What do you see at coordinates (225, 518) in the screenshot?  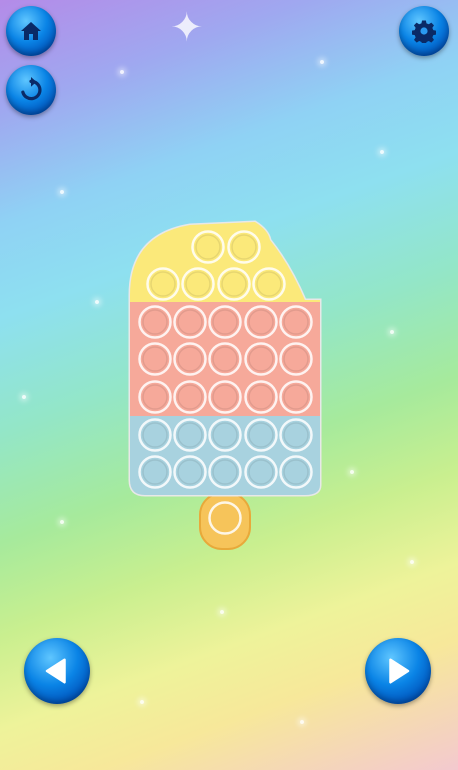 I see `pop-bubble-stick` at bounding box center [225, 518].